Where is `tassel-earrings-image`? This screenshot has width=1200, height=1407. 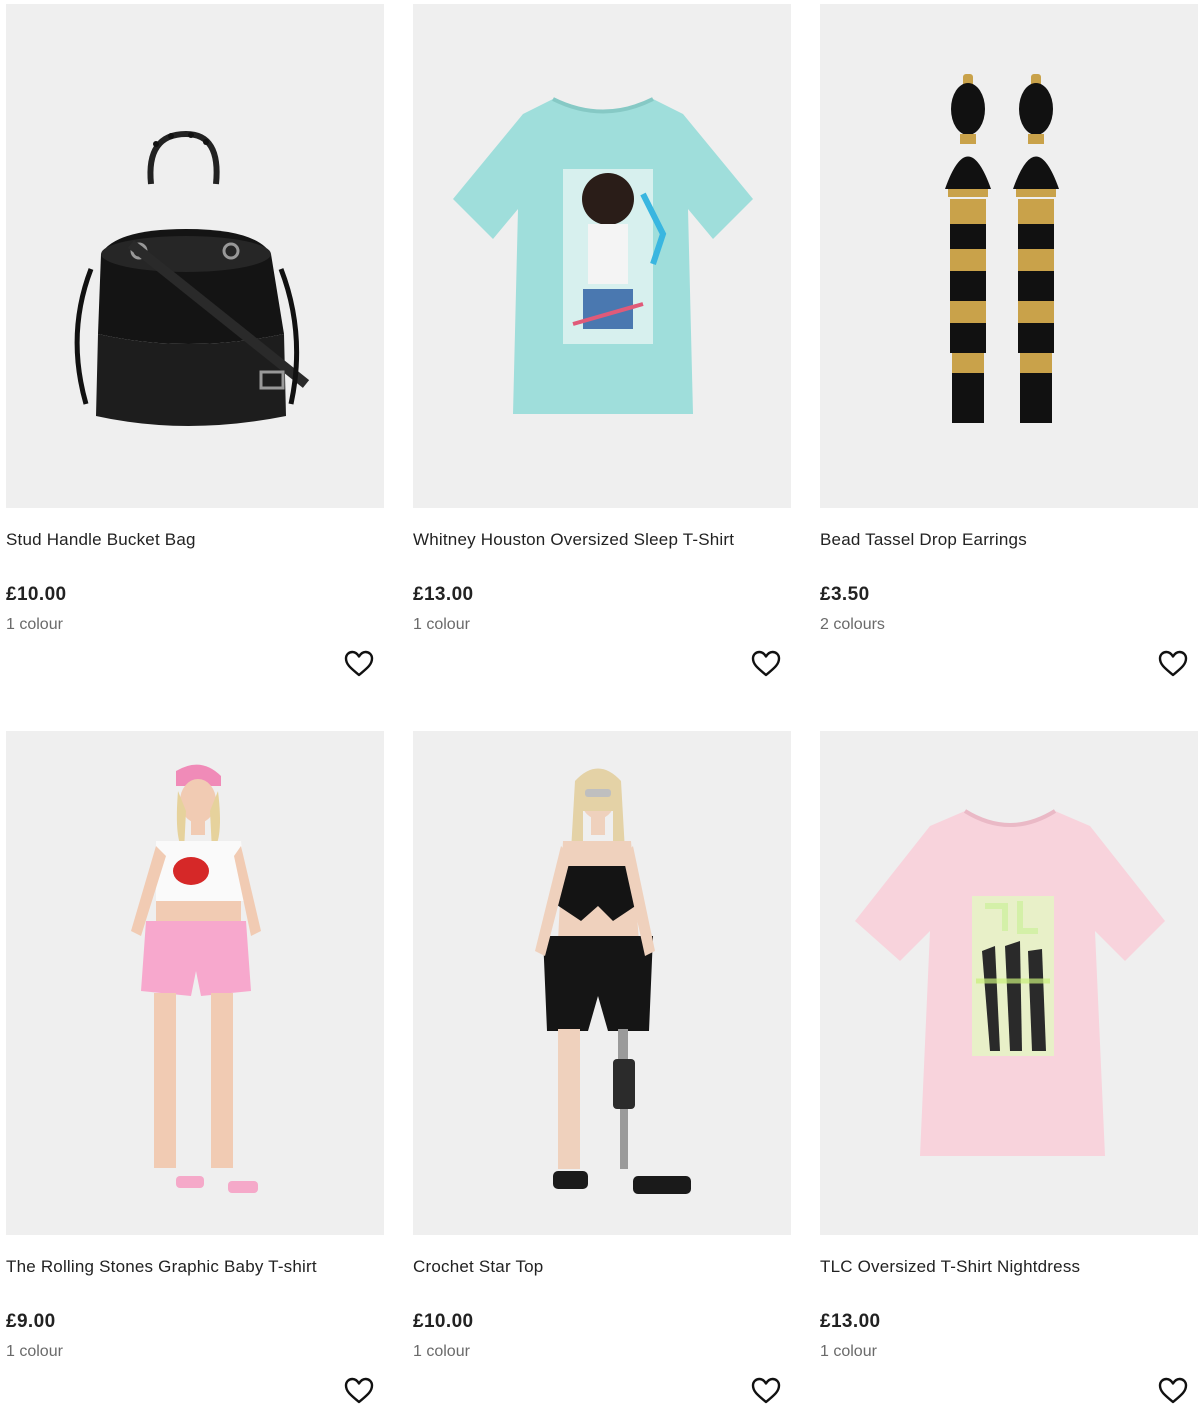
tassel-earrings-image is located at coordinates (1002, 248).